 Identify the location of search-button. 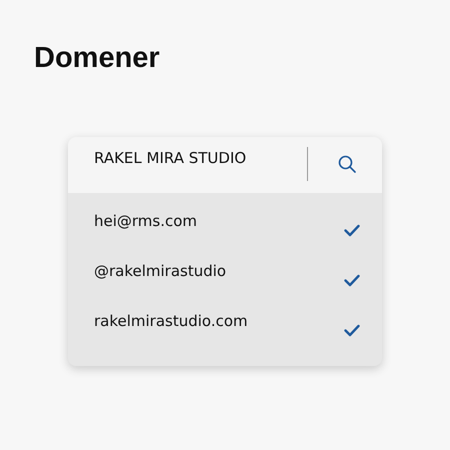
(347, 164).